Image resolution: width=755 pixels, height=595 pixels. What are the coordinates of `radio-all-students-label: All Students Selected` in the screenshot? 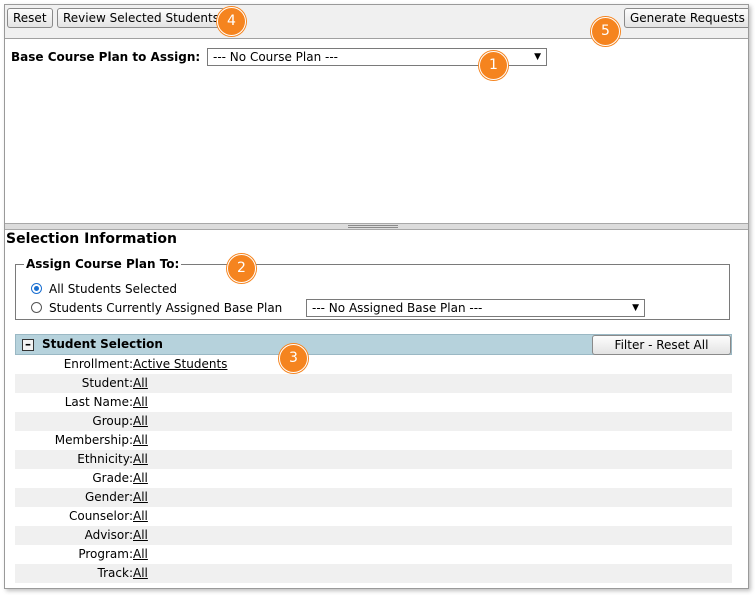 It's located at (113, 289).